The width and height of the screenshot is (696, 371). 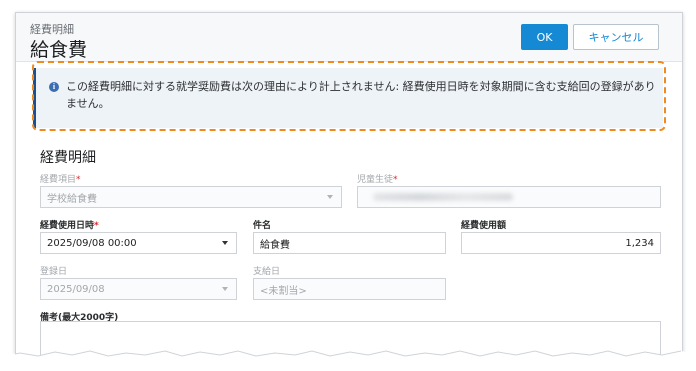 What do you see at coordinates (72, 199) in the screenshot?
I see `expense-item-value: 学校給食費` at bounding box center [72, 199].